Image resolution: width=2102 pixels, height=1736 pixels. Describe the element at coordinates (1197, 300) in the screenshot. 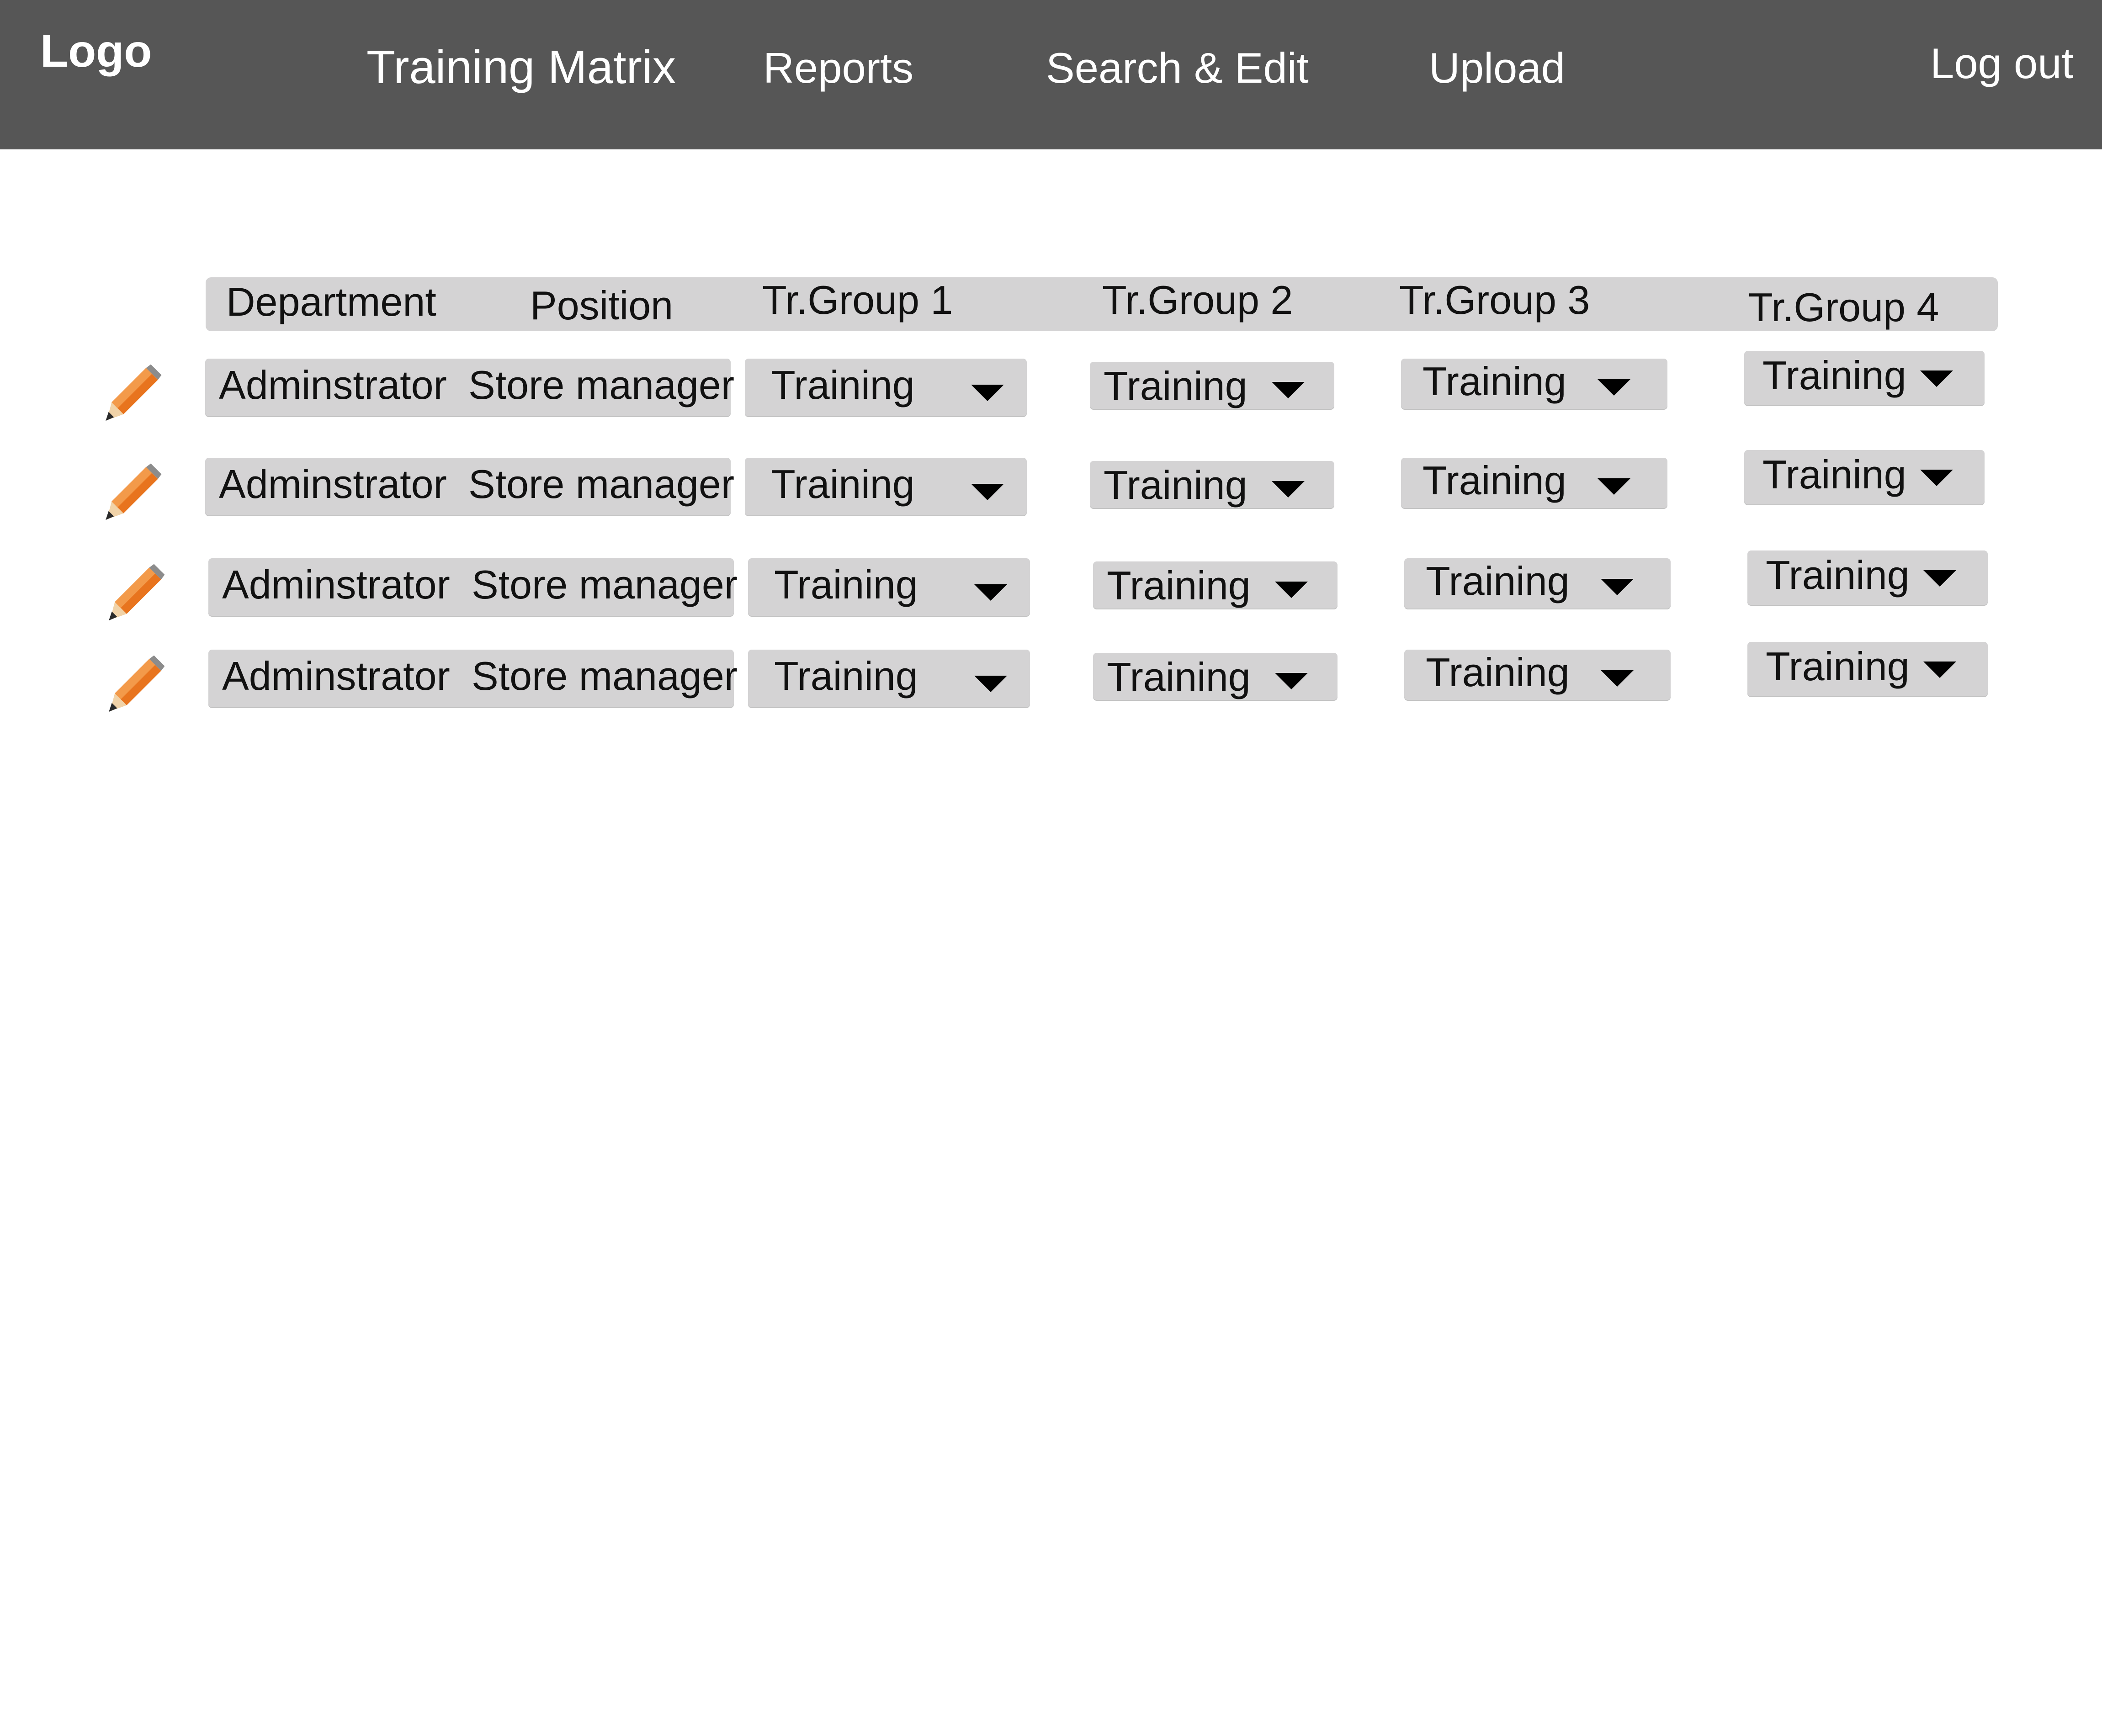

I see `header-tr-group-2: Tr.Group 2` at that location.